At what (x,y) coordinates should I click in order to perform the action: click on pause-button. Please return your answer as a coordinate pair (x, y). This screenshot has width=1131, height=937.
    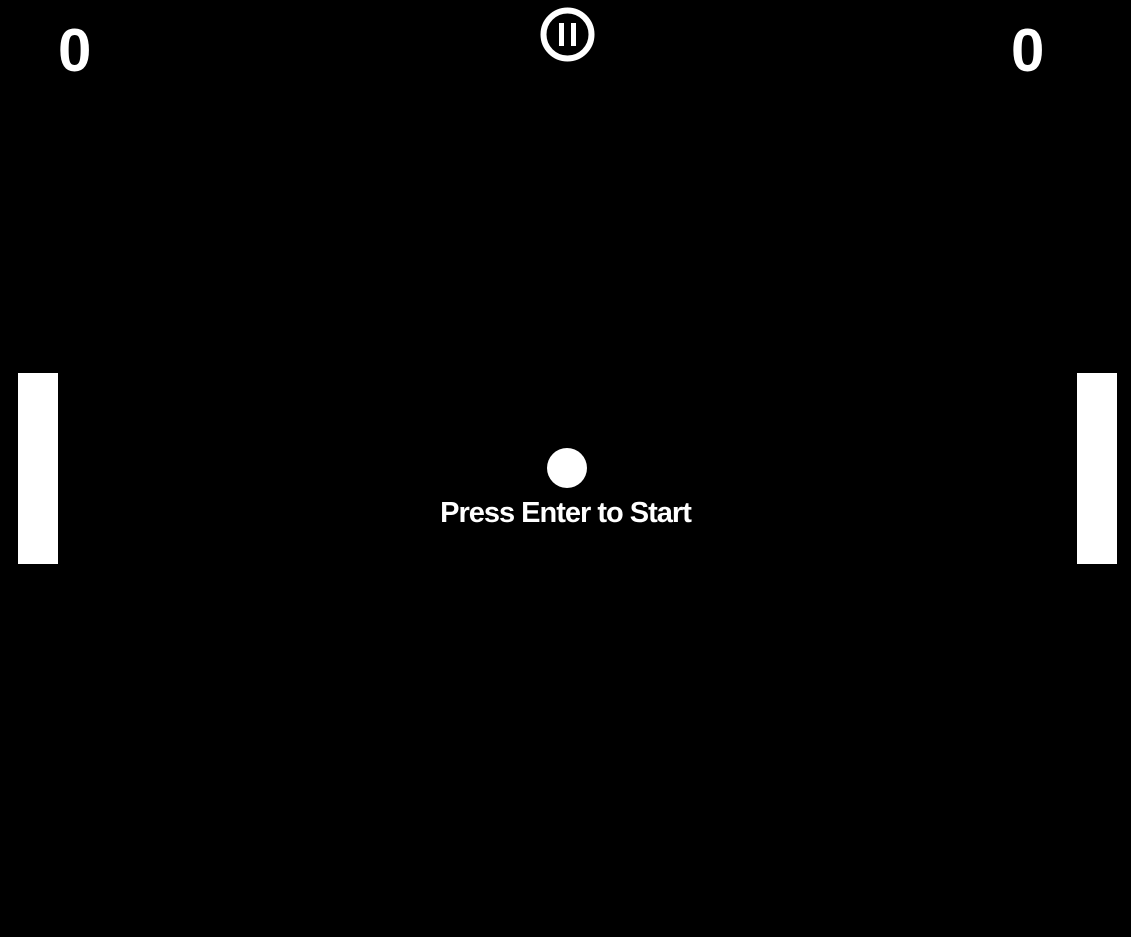
    Looking at the image, I should click on (567, 34).